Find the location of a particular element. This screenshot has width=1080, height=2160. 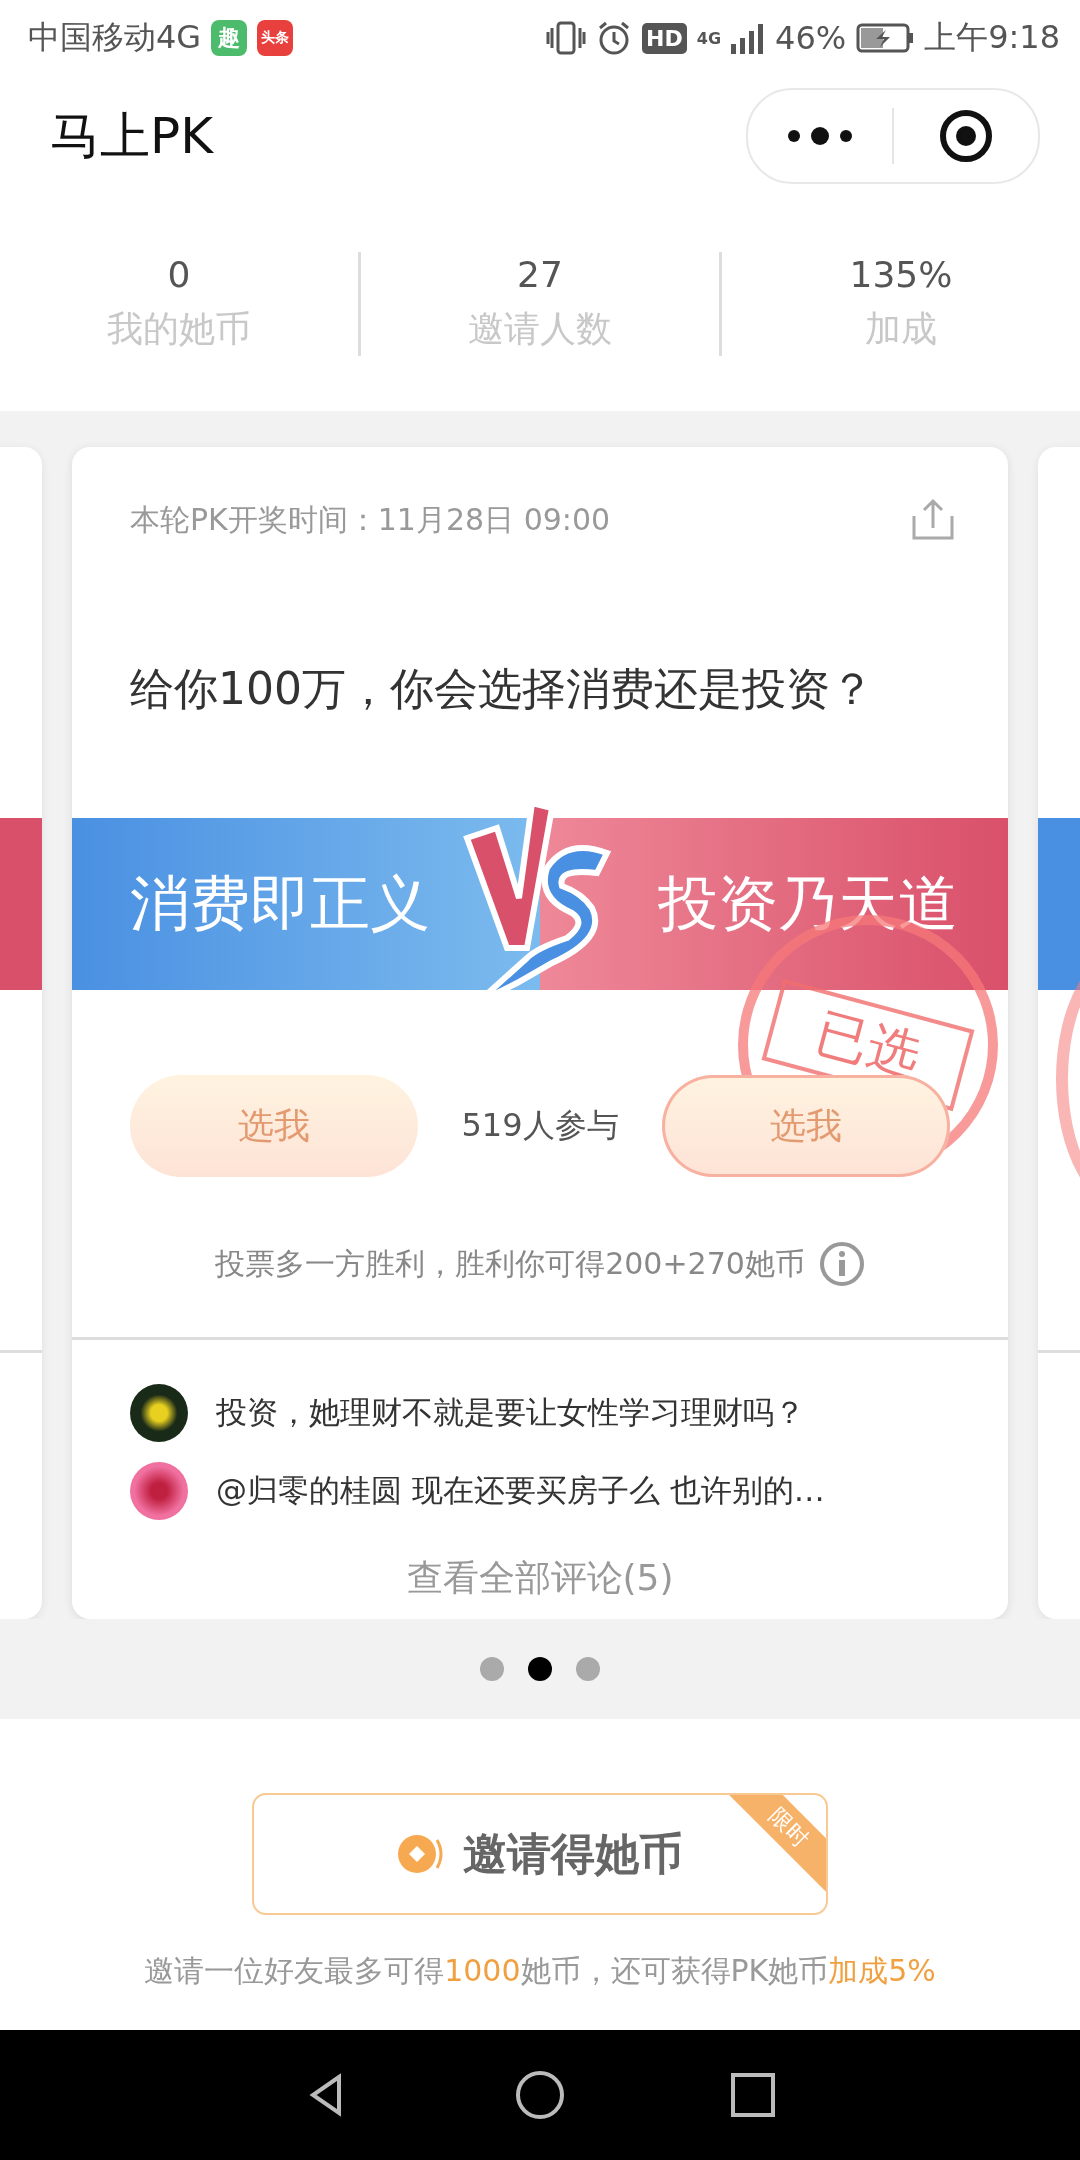

network-type-text: 4G is located at coordinates (708, 38).